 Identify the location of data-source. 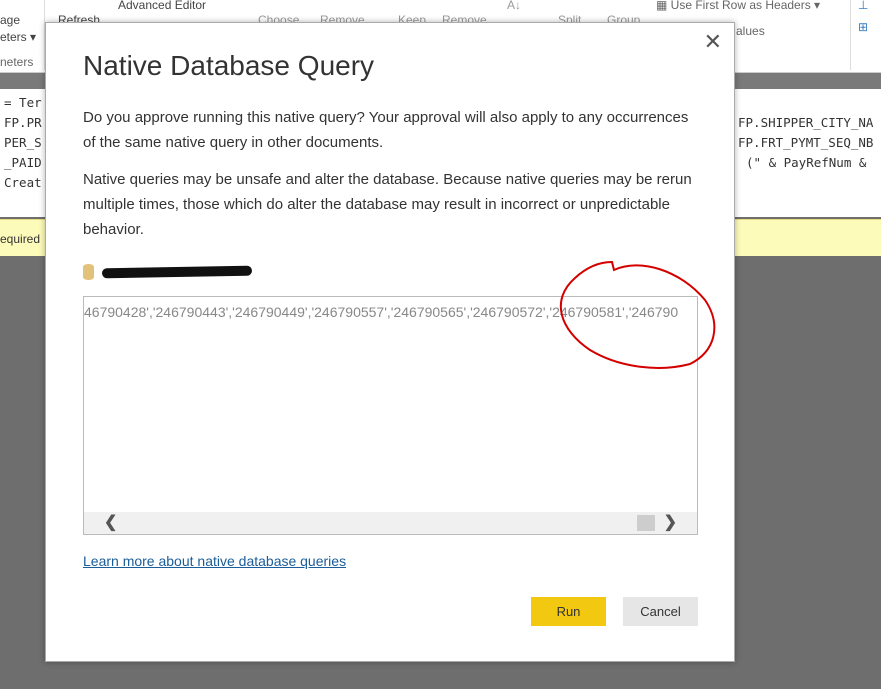
(168, 272).